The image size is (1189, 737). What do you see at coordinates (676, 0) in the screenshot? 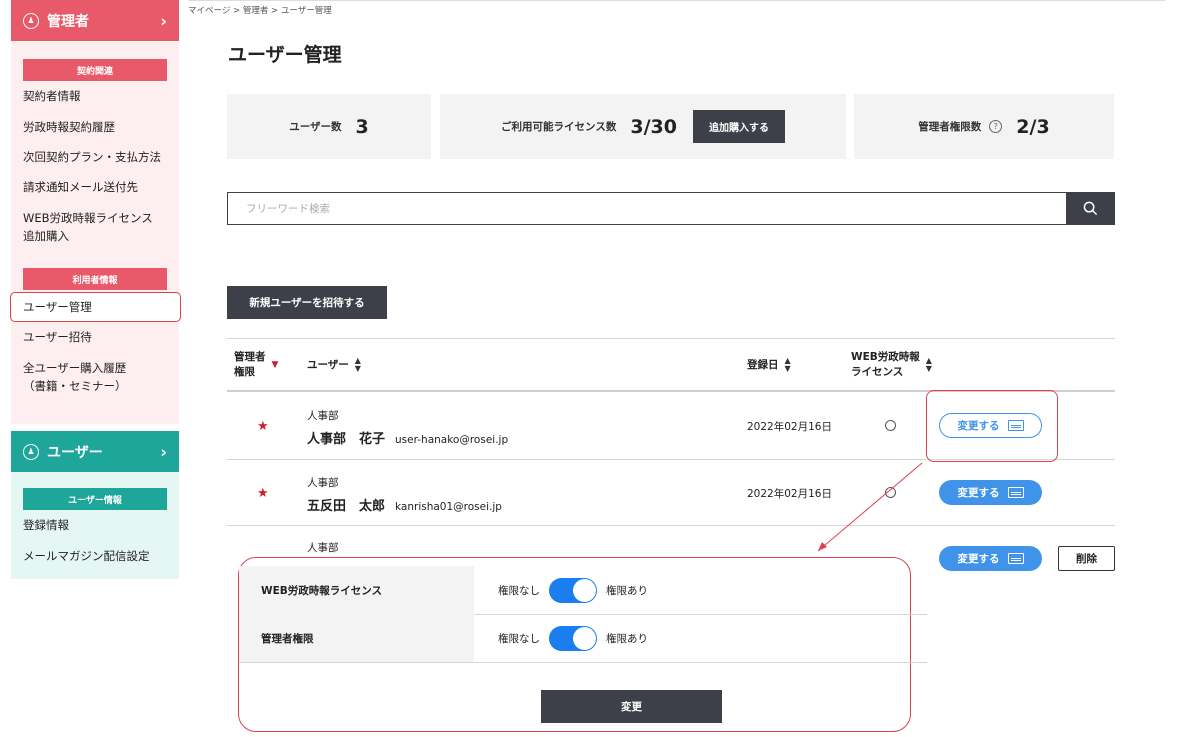
I see `header-divider` at bounding box center [676, 0].